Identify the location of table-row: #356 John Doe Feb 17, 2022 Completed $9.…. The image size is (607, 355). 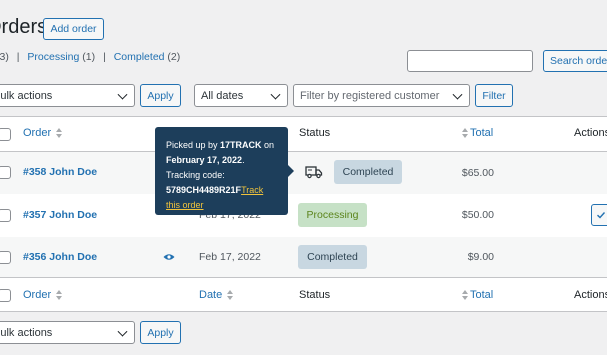
(303, 257).